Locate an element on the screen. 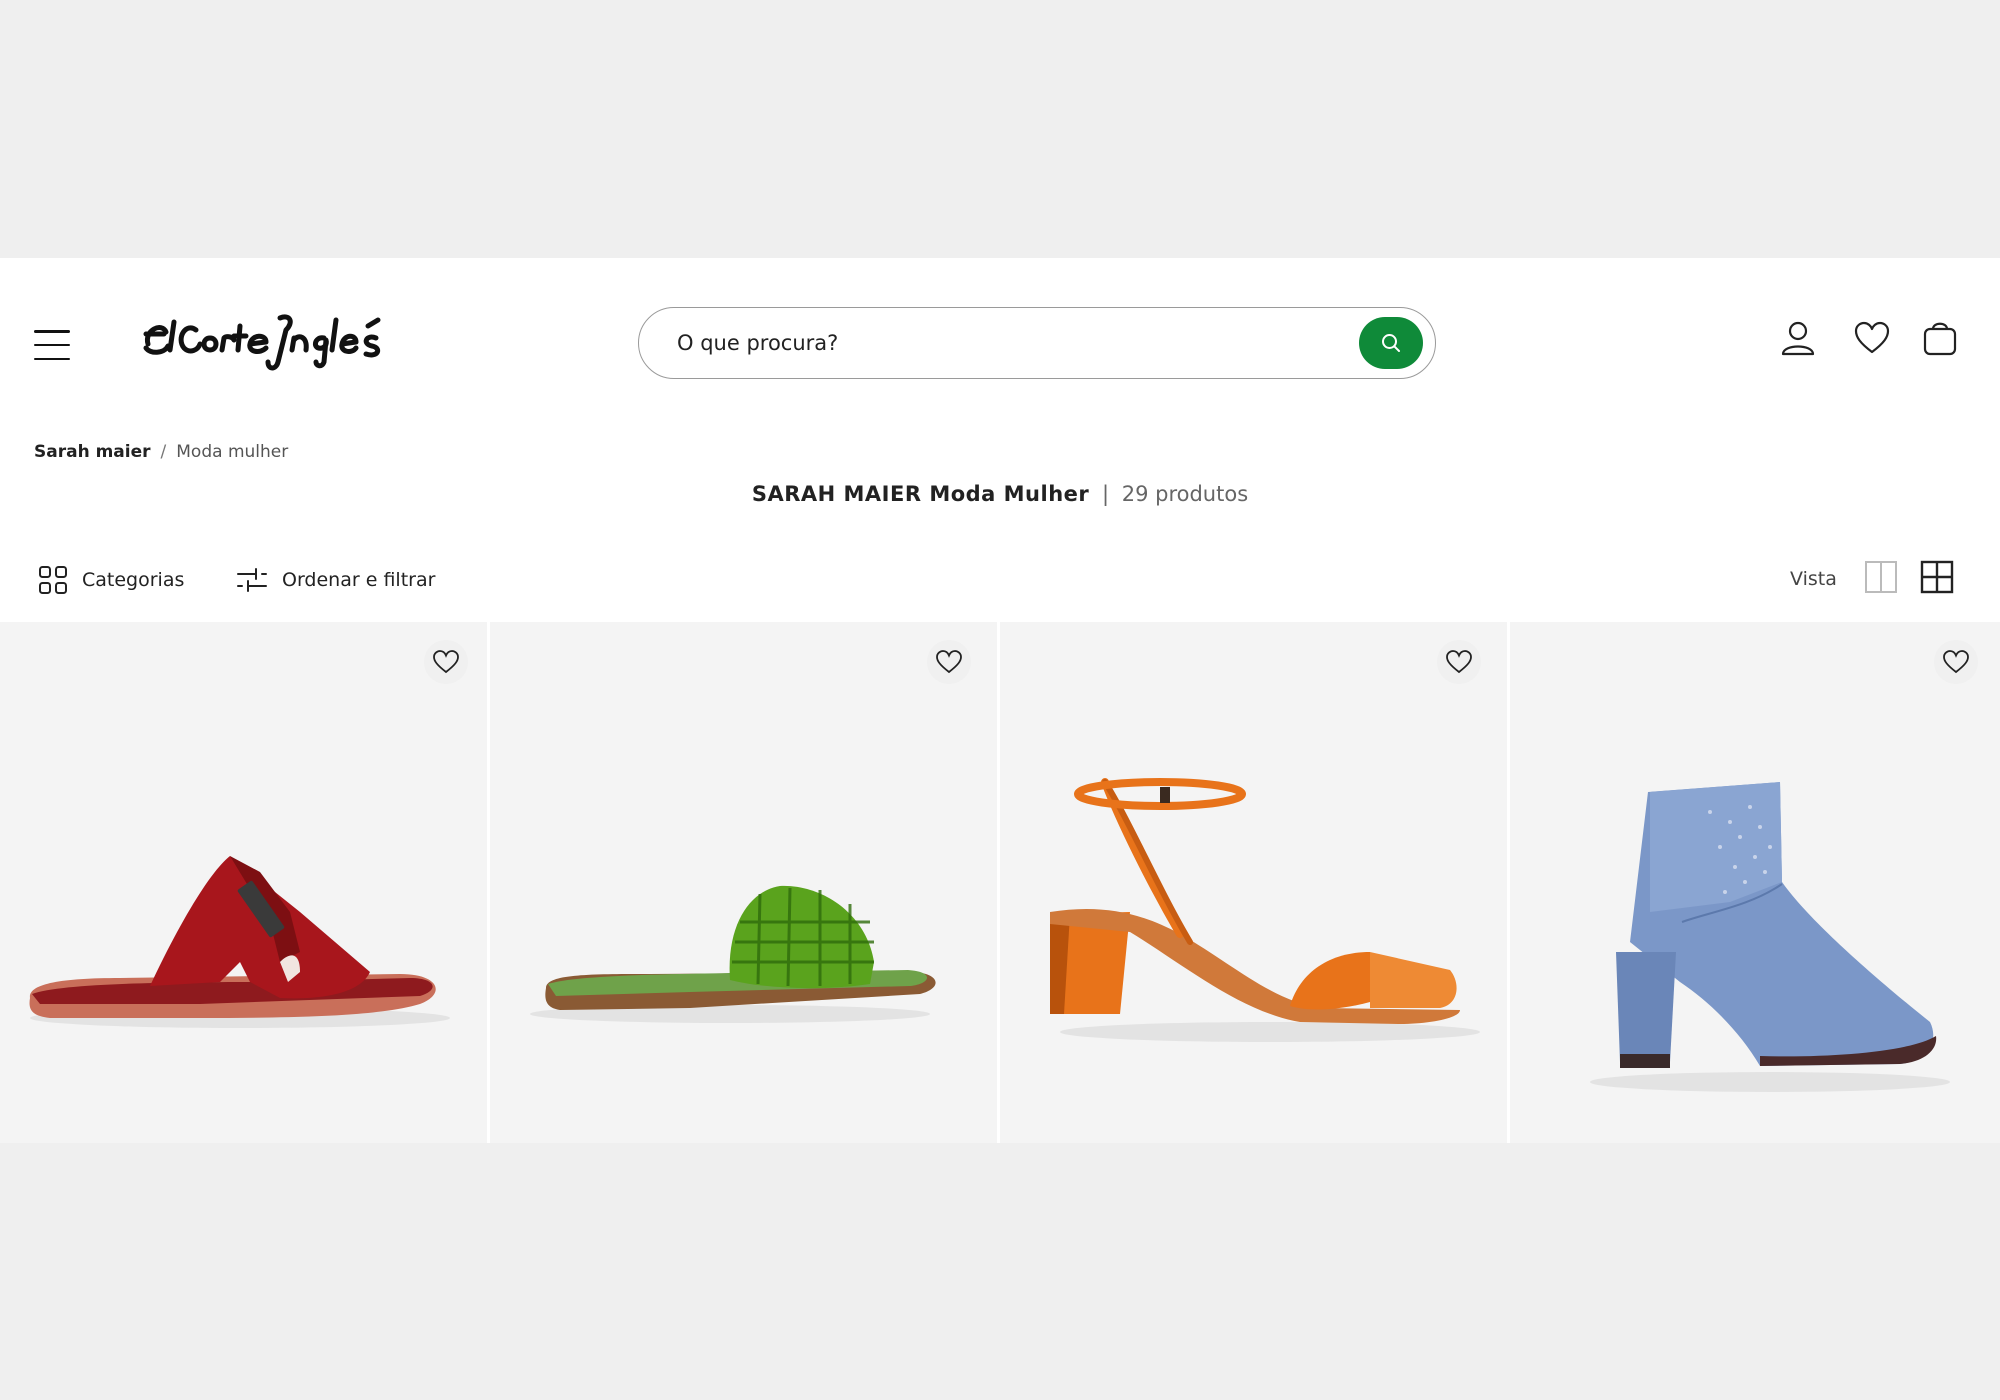 This screenshot has width=2000, height=1400. breadcrumb: Sarah maier / Moda mulher is located at coordinates (161, 452).